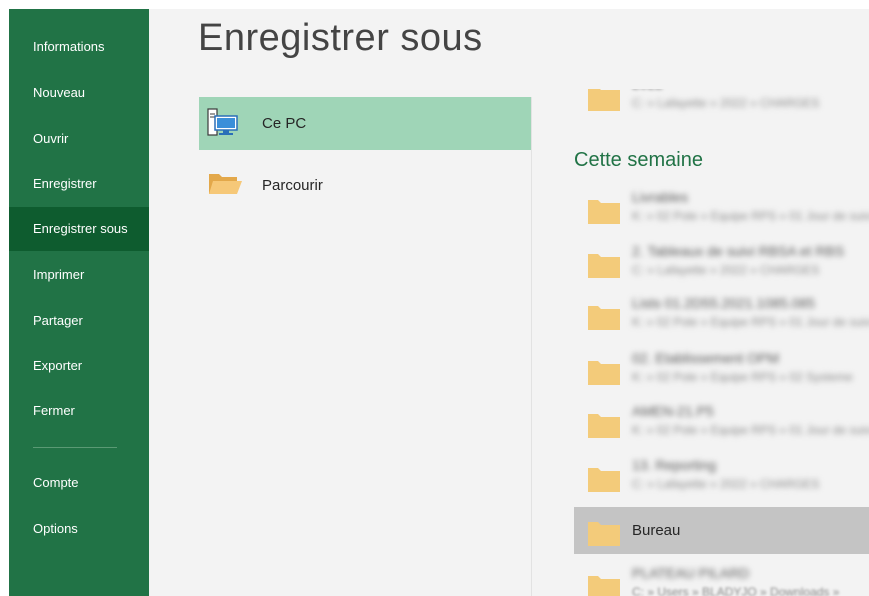  What do you see at coordinates (742, 377) in the screenshot?
I see `folder-path: K: » 02 Pole » Equipe RPS » 02 Systeme` at bounding box center [742, 377].